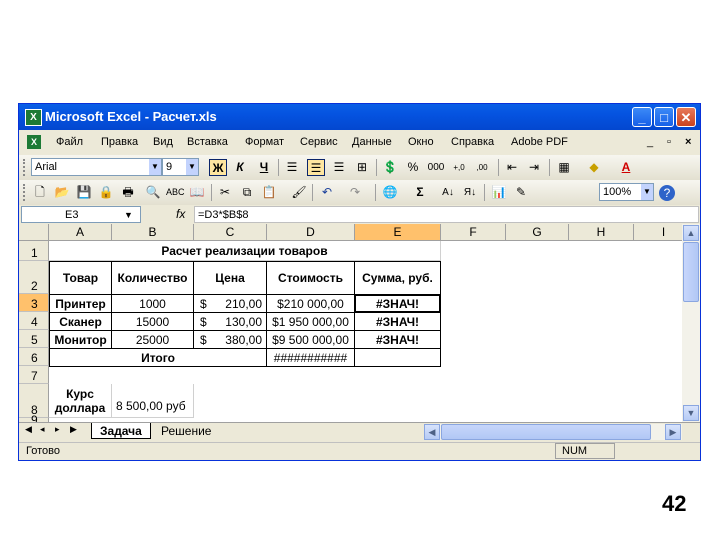 The image size is (720, 540). Describe the element at coordinates (34, 232) in the screenshot. I see `select-all-corner` at that location.